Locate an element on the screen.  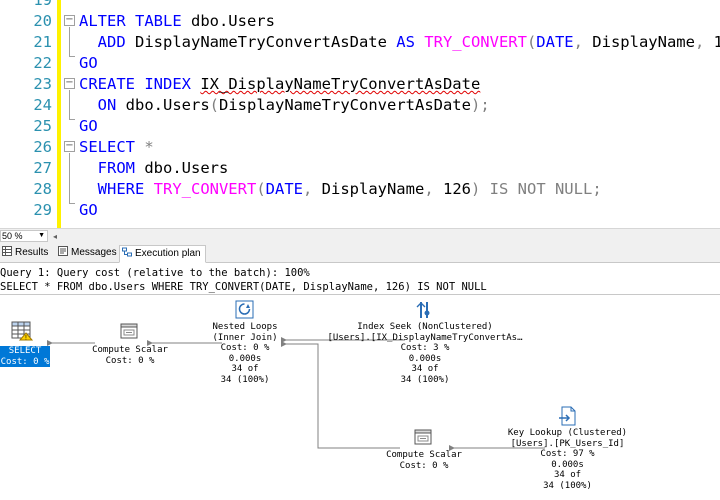
code-line: 19 is located at coordinates (360, 5).